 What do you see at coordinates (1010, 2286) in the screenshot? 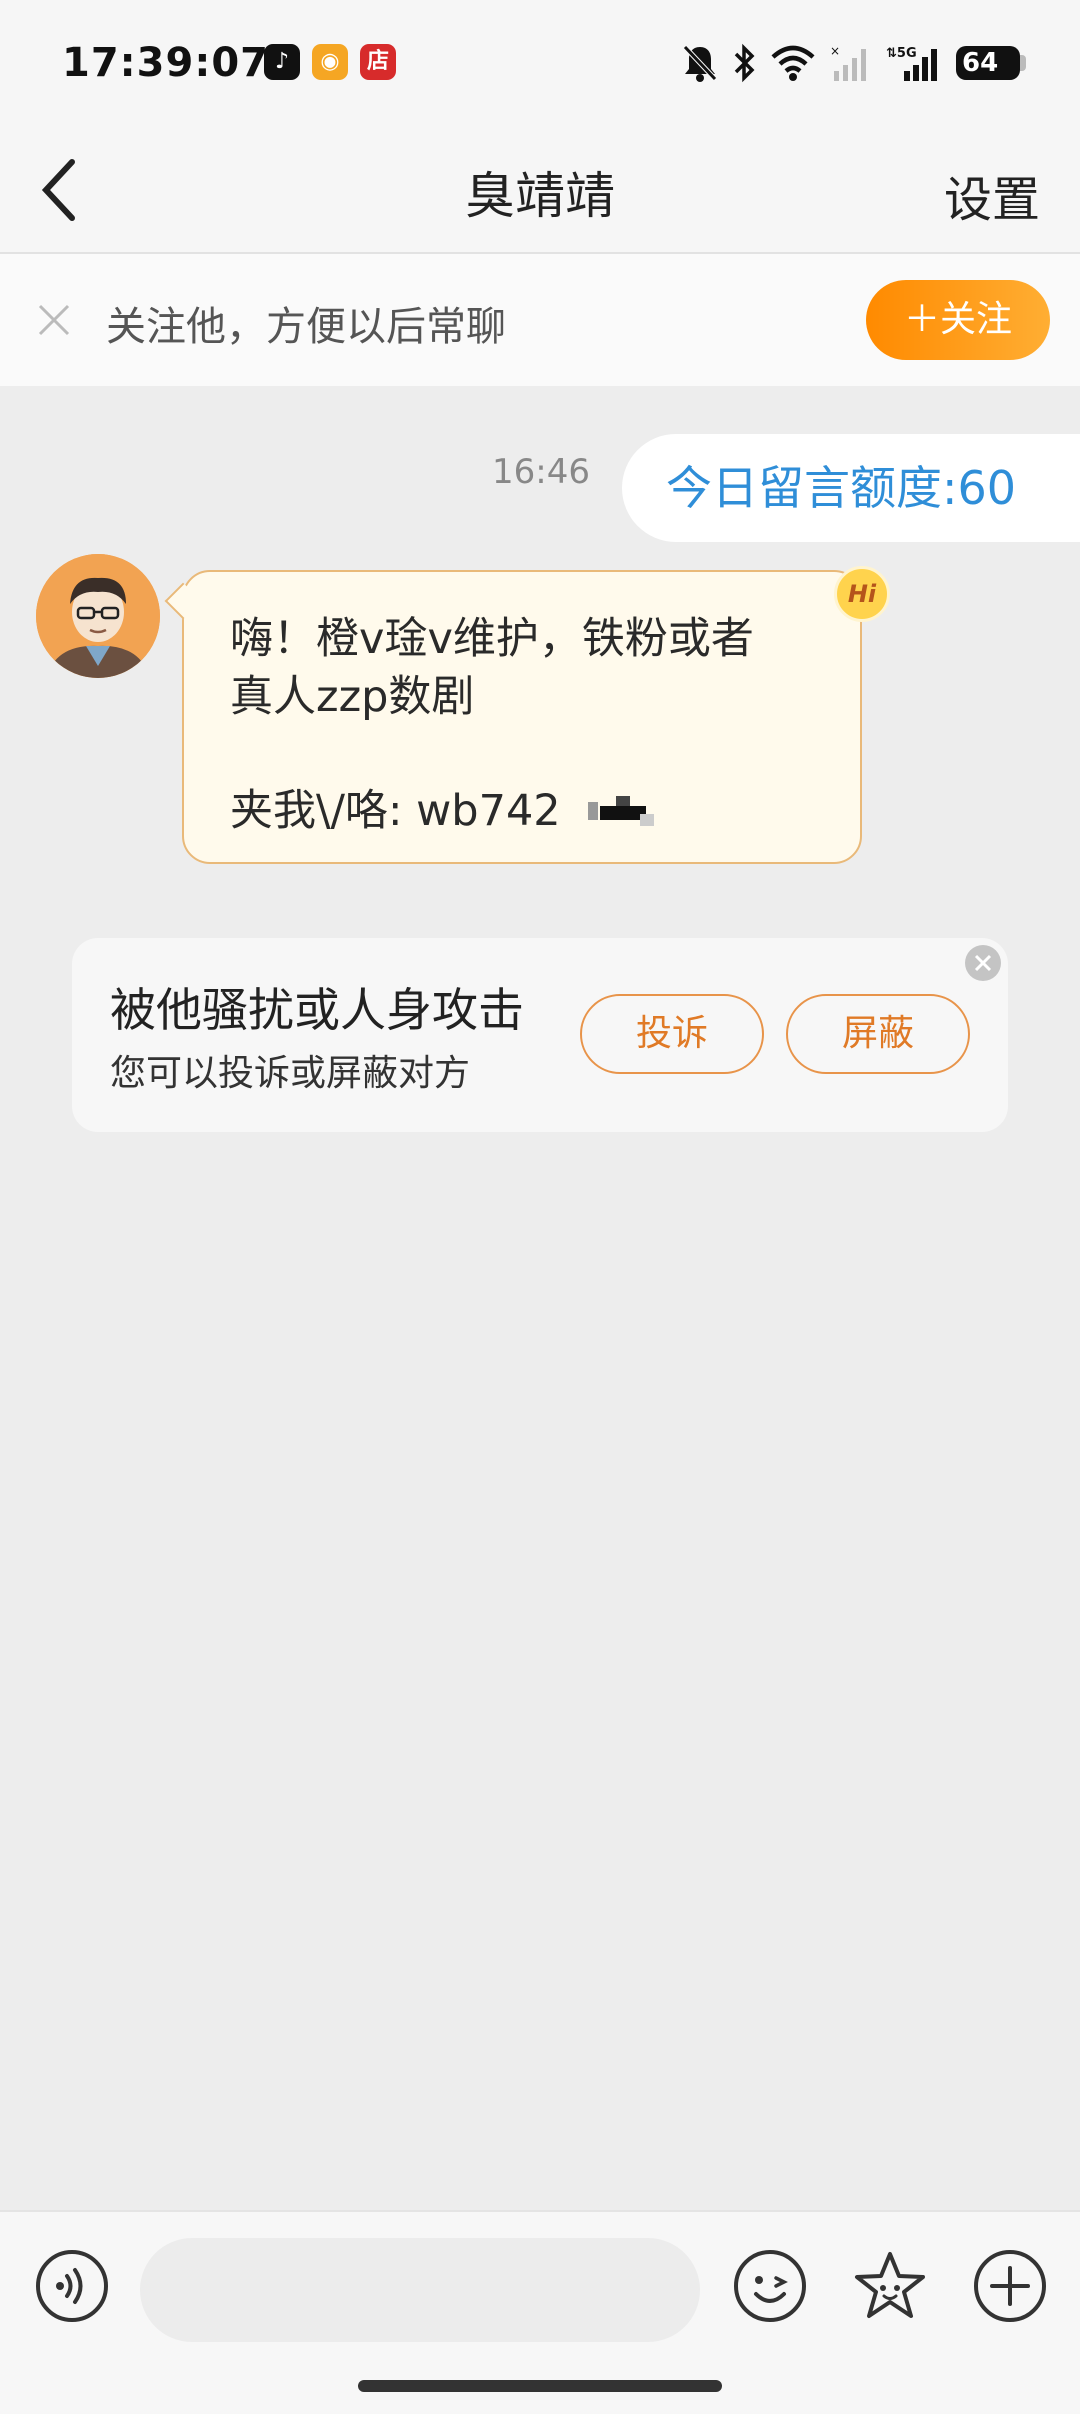
I see `plus-icon` at bounding box center [1010, 2286].